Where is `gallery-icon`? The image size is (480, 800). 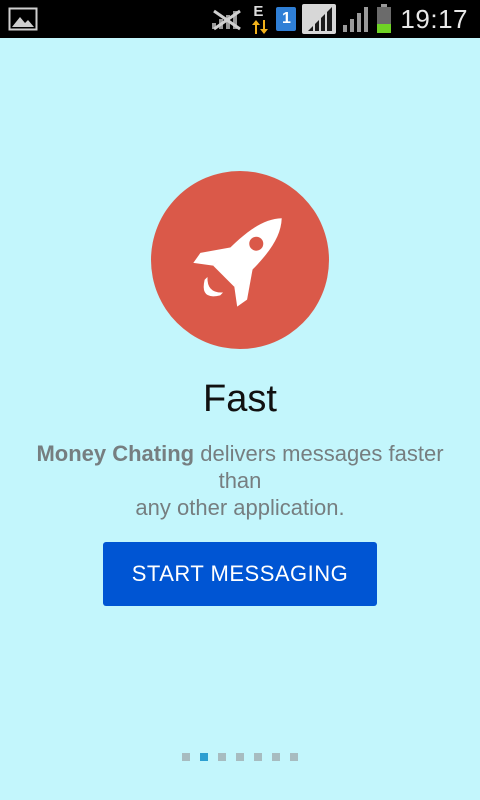 gallery-icon is located at coordinates (23, 19).